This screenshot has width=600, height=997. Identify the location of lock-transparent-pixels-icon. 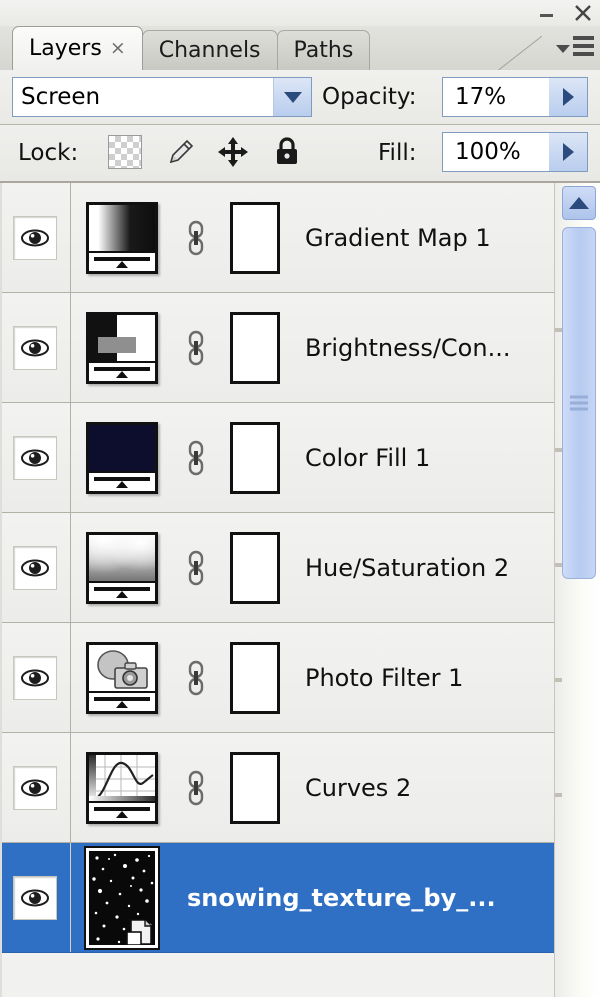
(125, 152).